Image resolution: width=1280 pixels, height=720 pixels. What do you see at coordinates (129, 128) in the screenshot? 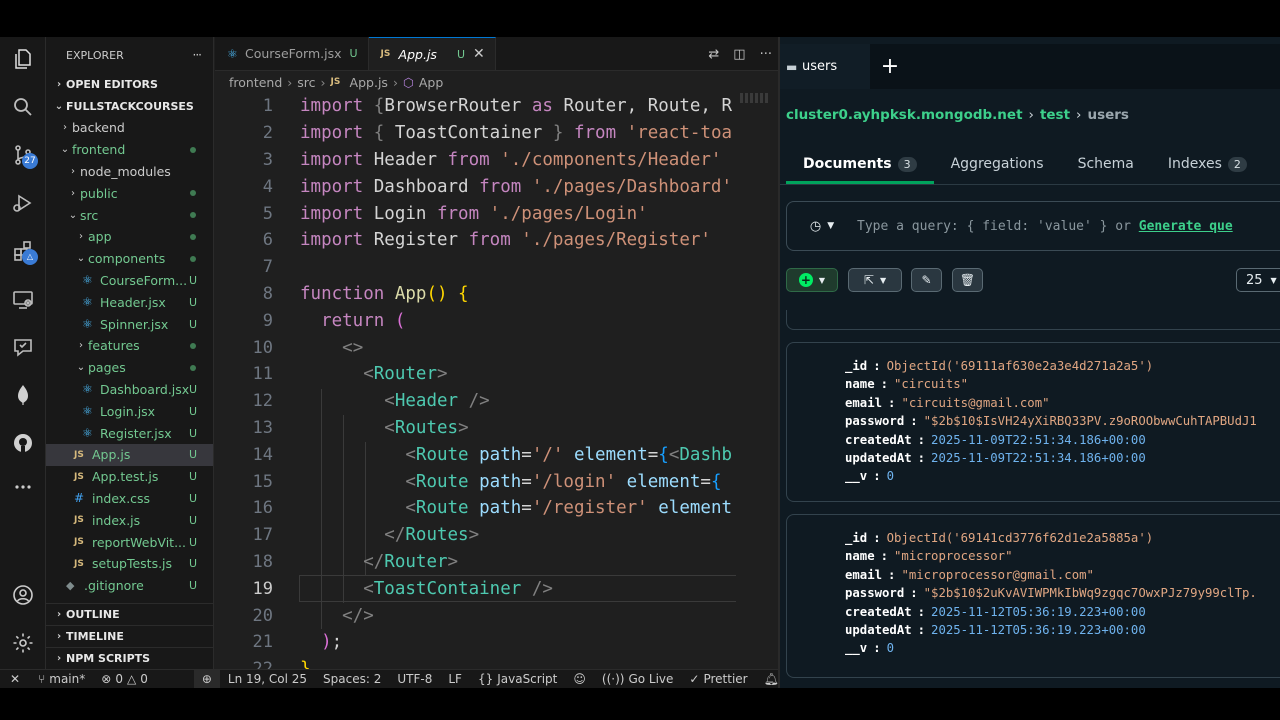
I see `tree-item: › backend` at bounding box center [129, 128].